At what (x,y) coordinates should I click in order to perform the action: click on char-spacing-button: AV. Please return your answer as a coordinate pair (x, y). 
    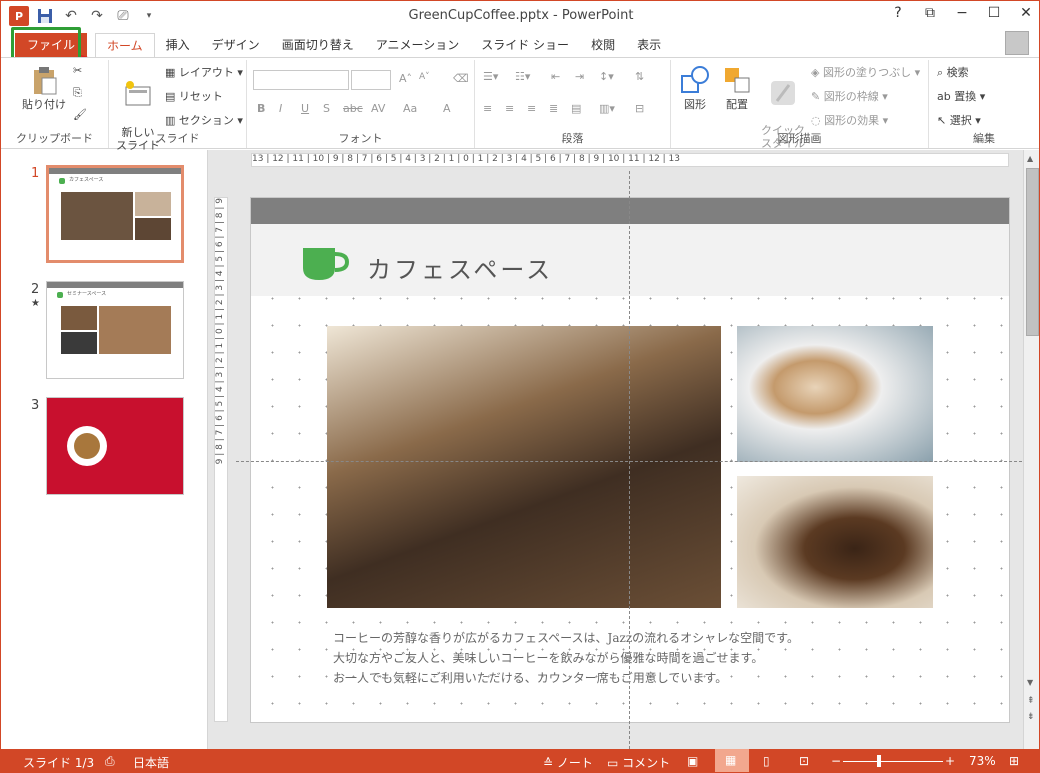
    Looking at the image, I should click on (378, 108).